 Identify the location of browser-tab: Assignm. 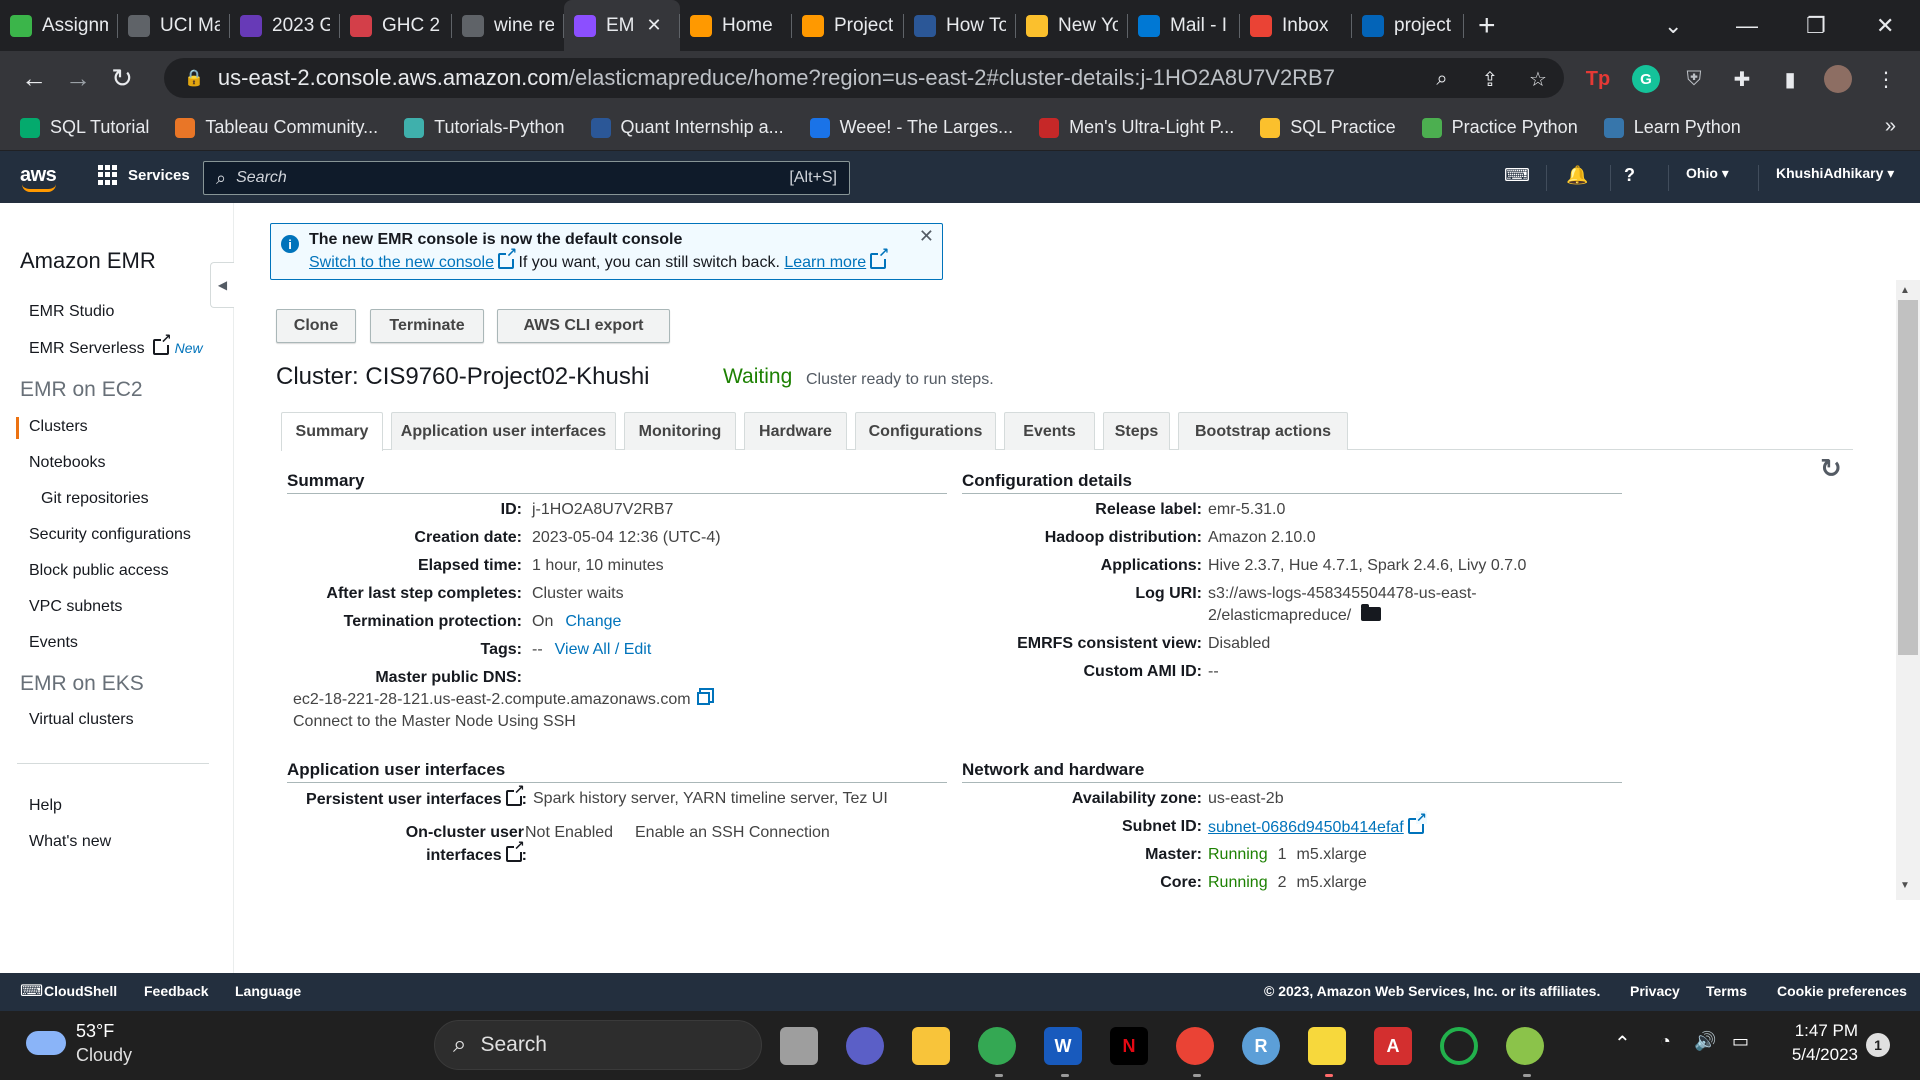
(59, 25).